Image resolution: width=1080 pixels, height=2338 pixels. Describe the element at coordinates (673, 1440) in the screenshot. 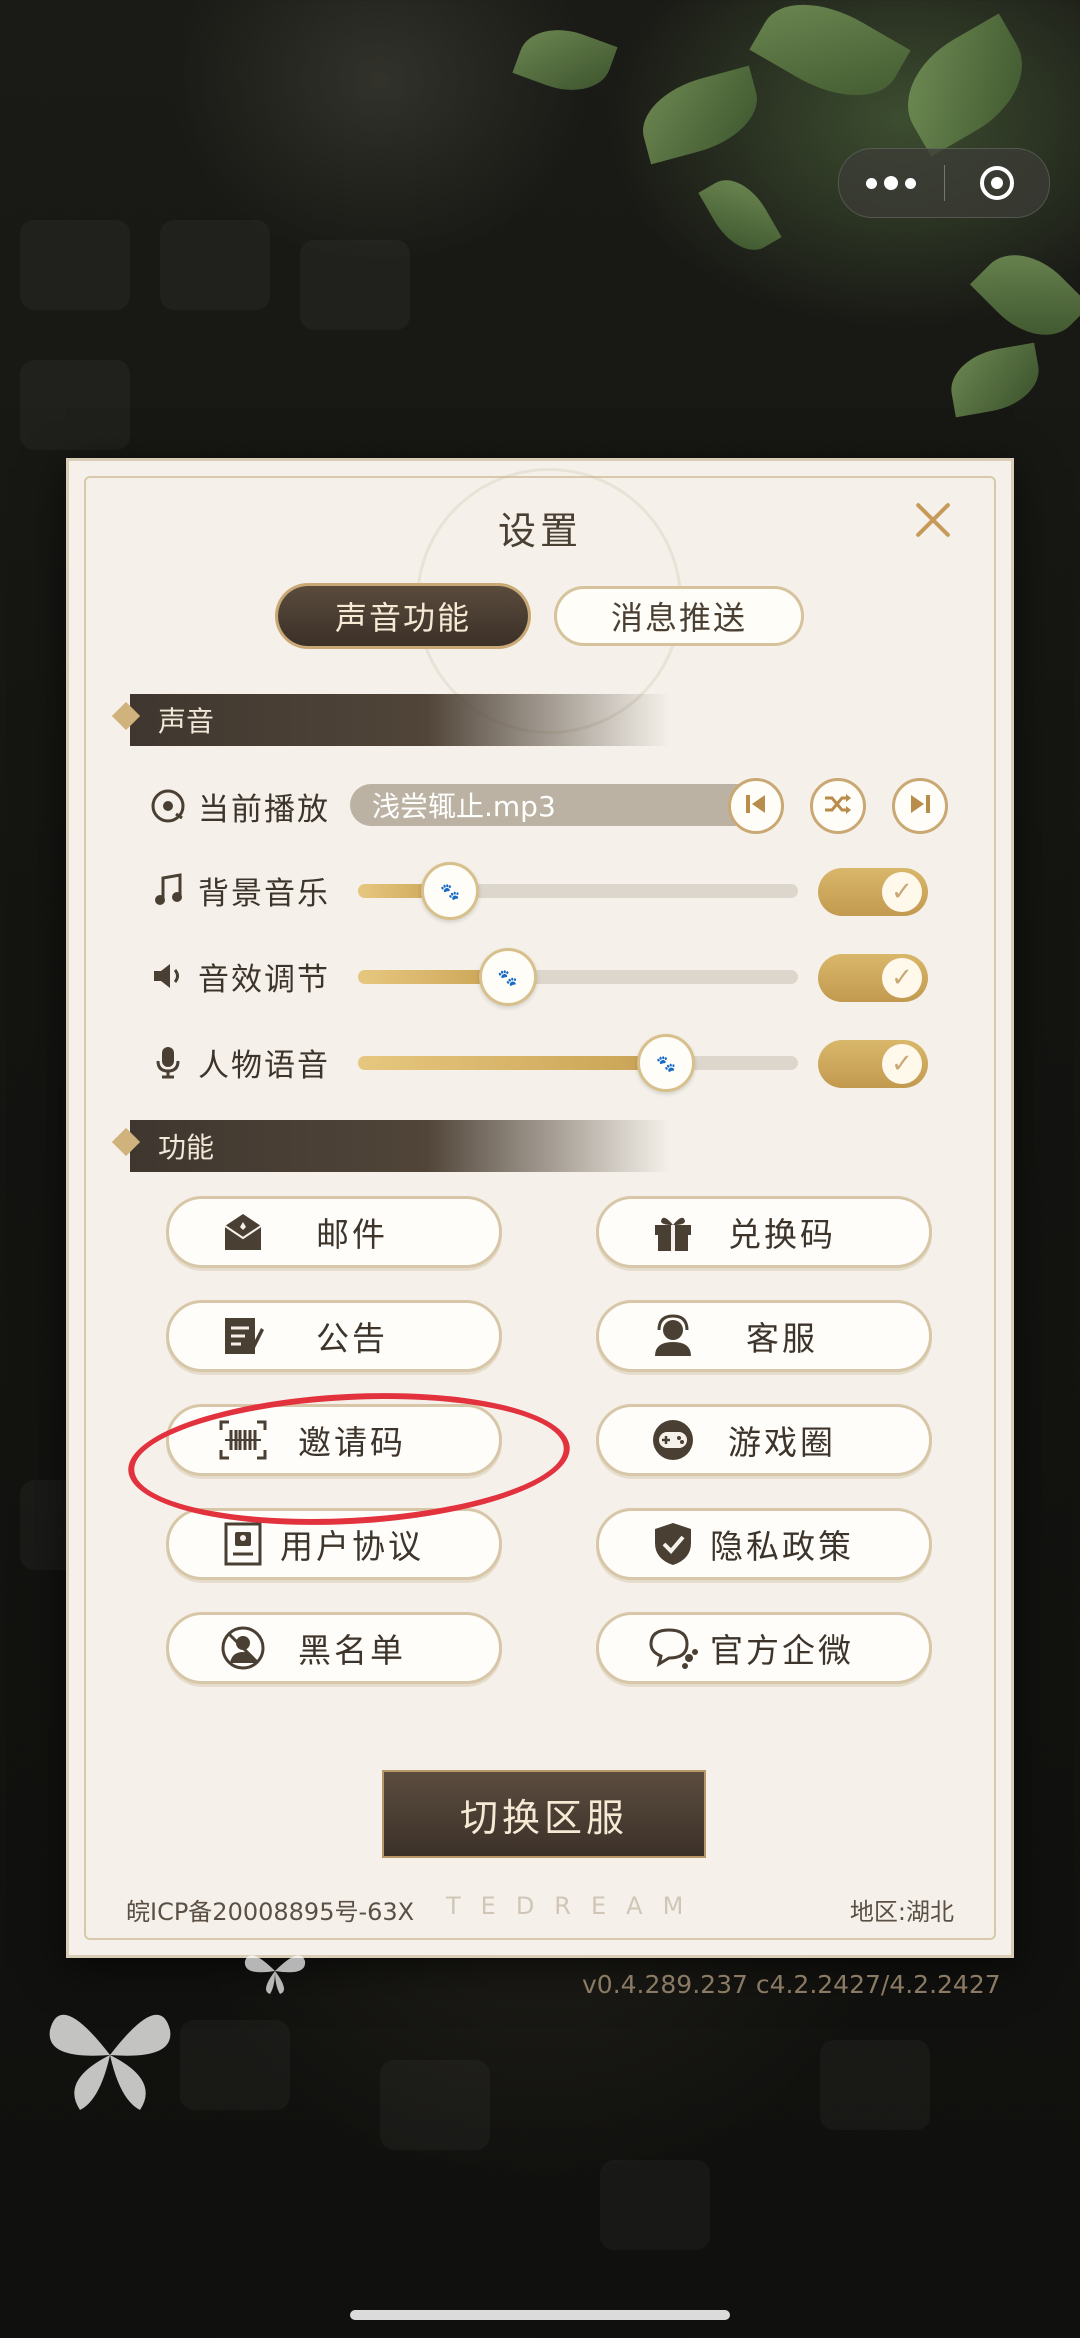

I see `gamepad-icon` at that location.